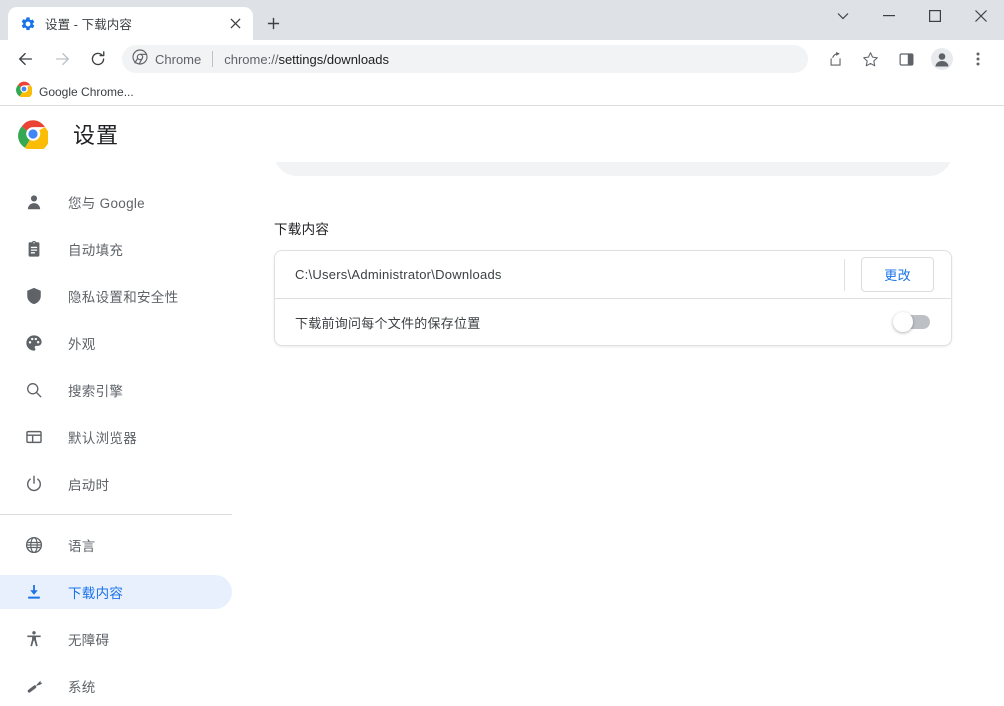 The image size is (1004, 706). I want to click on omnibox-url: chrome://settings/downloads, so click(306, 59).